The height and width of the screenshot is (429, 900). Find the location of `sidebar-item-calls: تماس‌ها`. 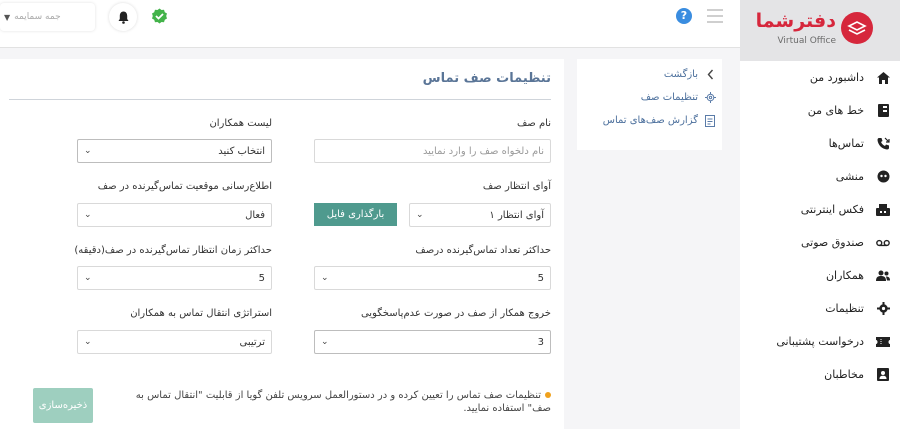

sidebar-item-calls: تماس‌ها is located at coordinates (820, 143).